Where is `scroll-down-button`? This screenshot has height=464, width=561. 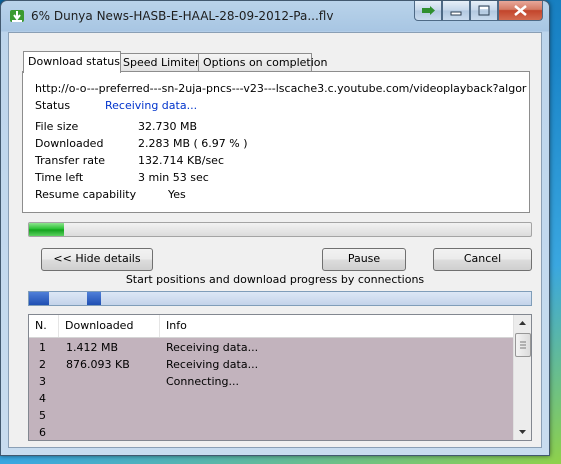 scroll-down-button is located at coordinates (522, 431).